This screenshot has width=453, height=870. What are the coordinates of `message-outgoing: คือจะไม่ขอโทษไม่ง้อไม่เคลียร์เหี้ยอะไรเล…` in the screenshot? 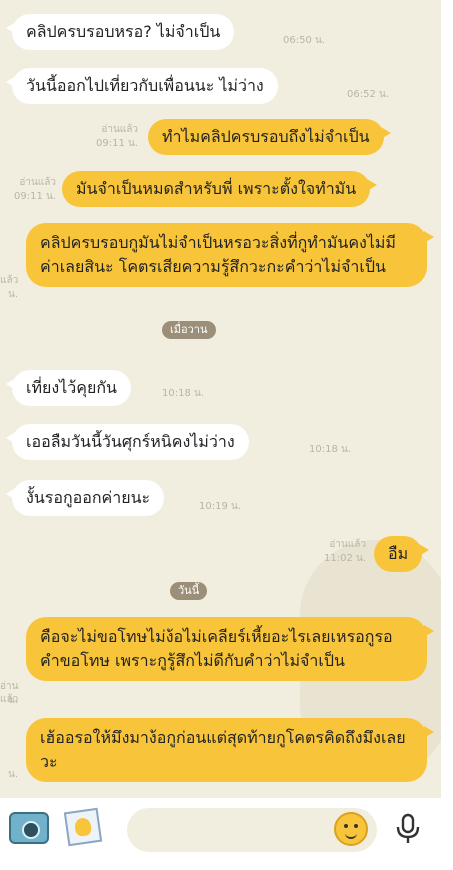 It's located at (230, 649).